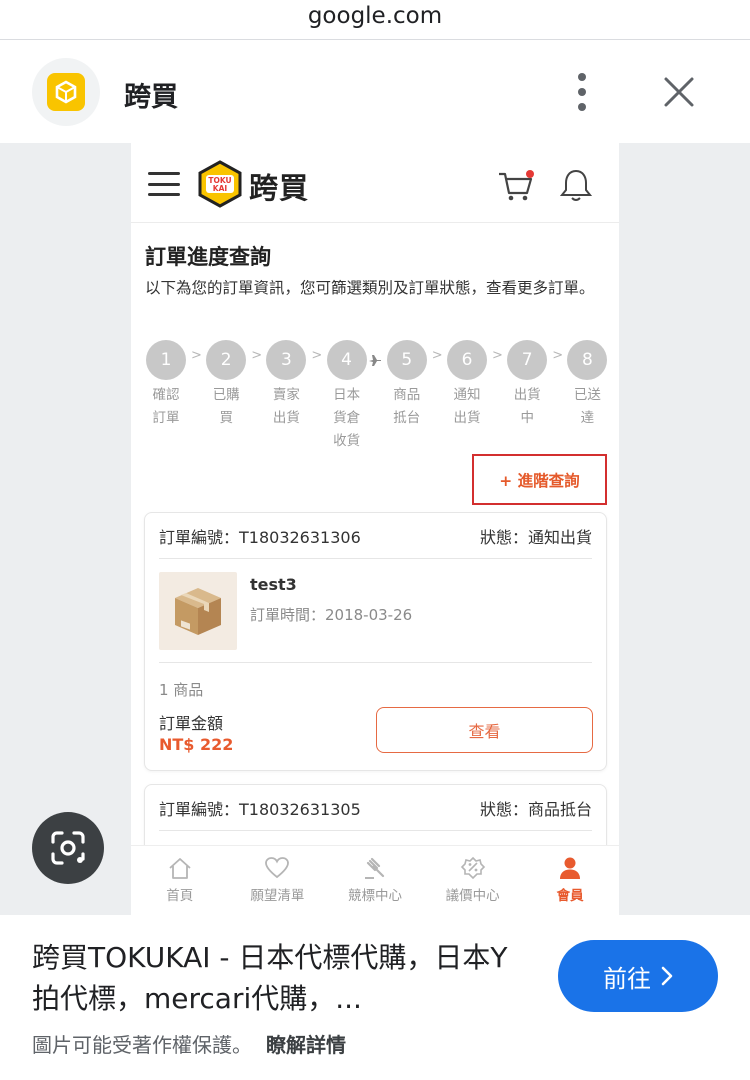 This screenshot has width=750, height=1080. Describe the element at coordinates (516, 185) in the screenshot. I see `cart-icon` at that location.